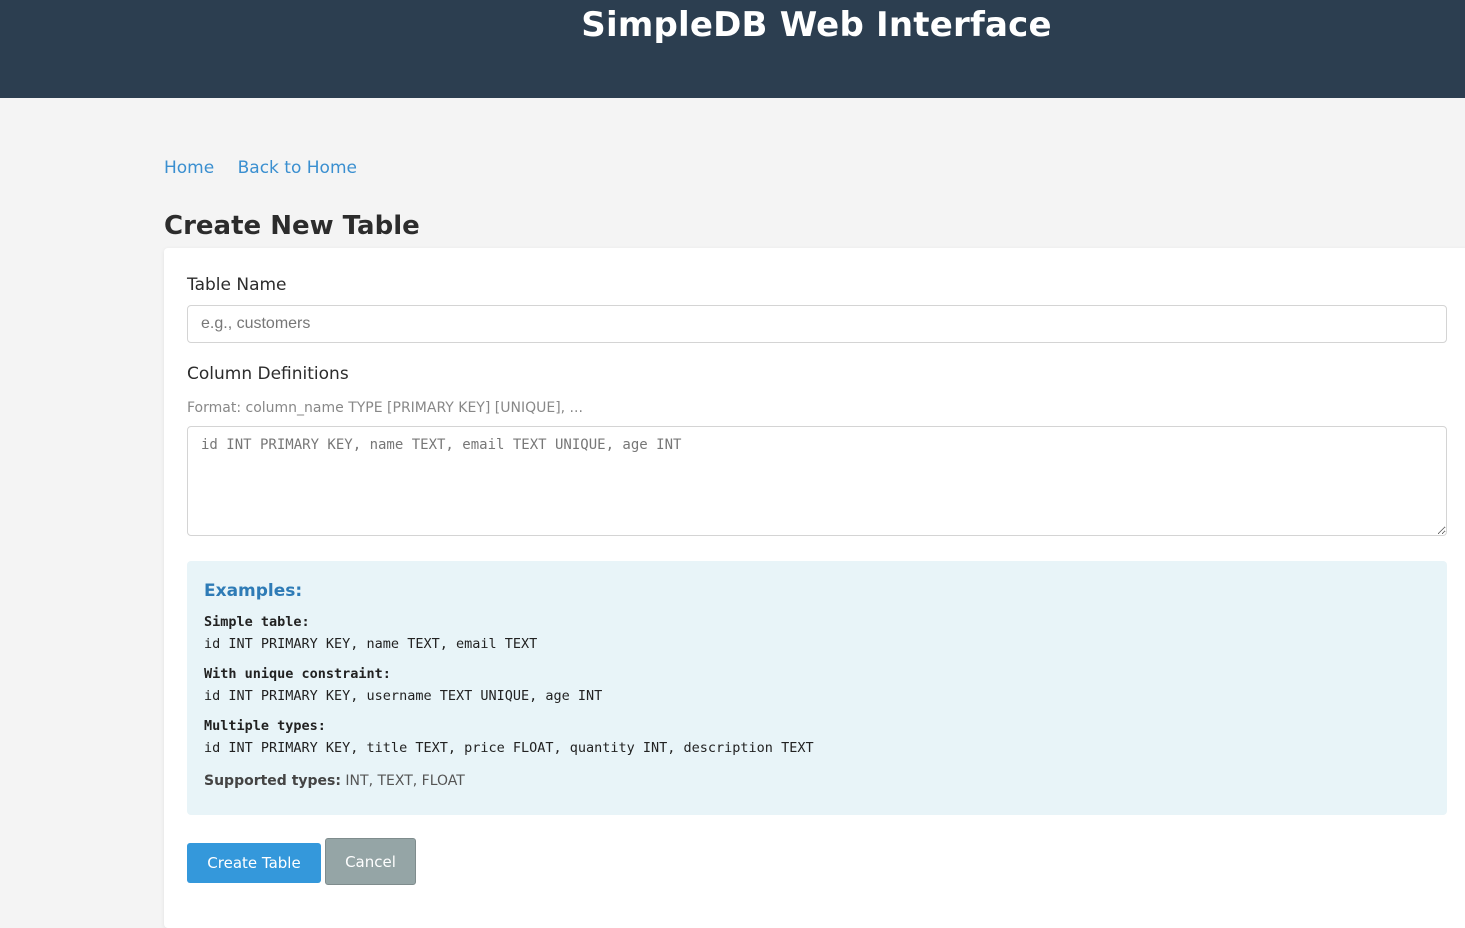  I want to click on column-definitions-label: Column Definitions, so click(268, 374).